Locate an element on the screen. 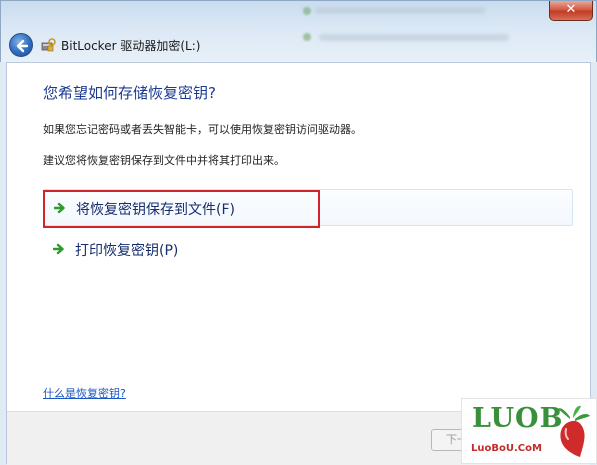 This screenshot has width=597, height=465. back-arrow-icon is located at coordinates (22, 46).